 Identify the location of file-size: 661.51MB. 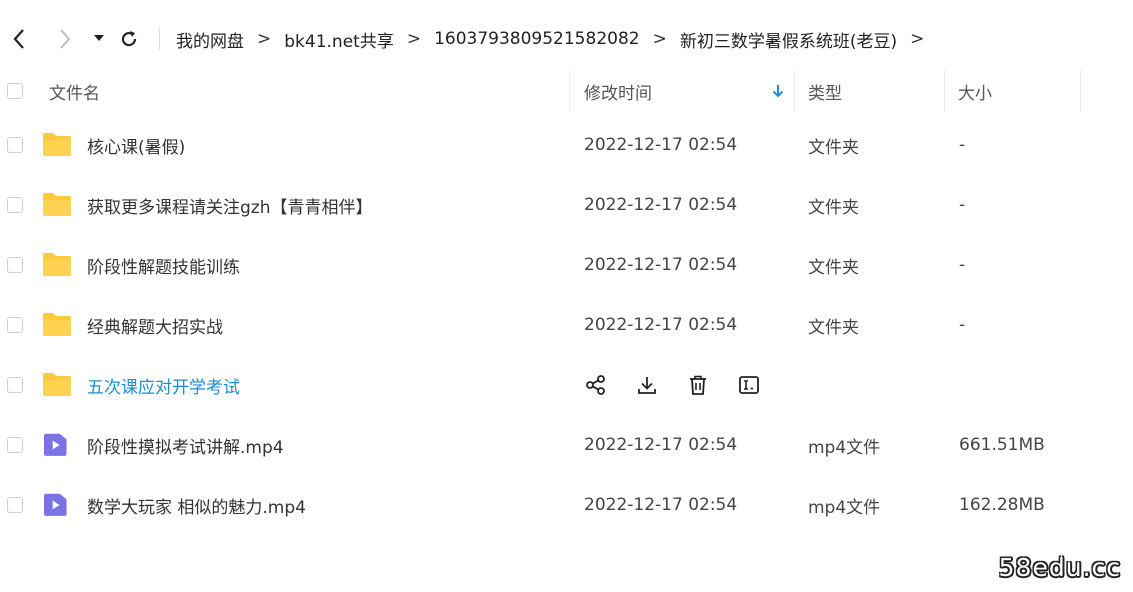
(1002, 445).